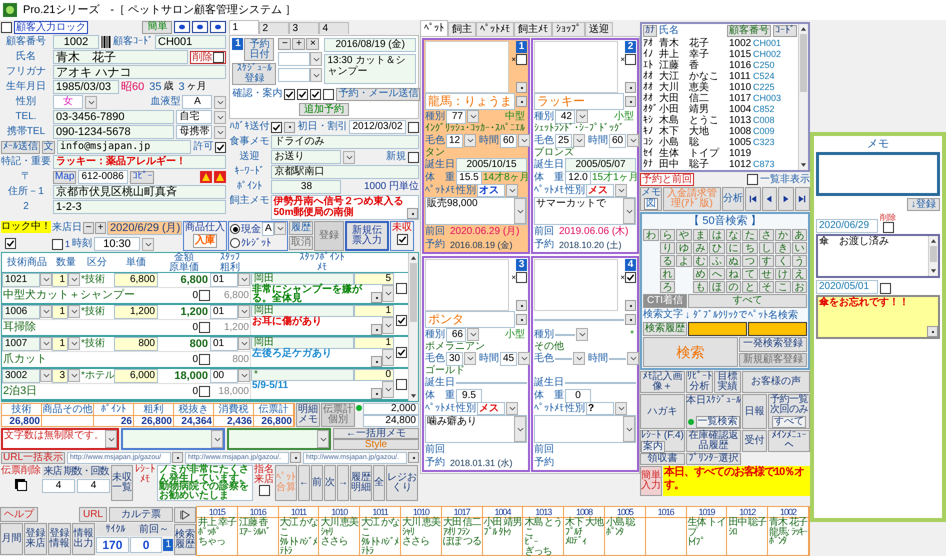 This screenshot has height=556, width=946. Describe the element at coordinates (699, 382) in the screenshot. I see `repeat-analysis-button: ﾘﾋﾟｰﾄ分析` at that location.